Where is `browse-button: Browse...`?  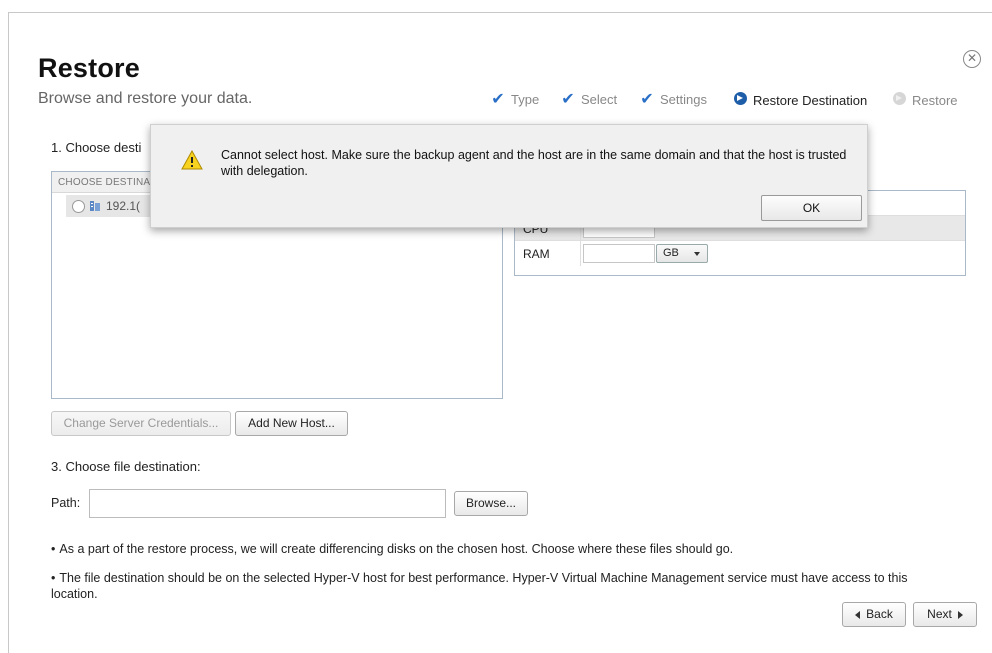 browse-button: Browse... is located at coordinates (491, 503).